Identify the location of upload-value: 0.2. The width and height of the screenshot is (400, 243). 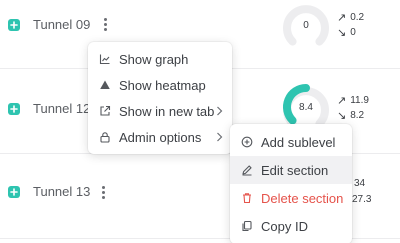
(357, 17).